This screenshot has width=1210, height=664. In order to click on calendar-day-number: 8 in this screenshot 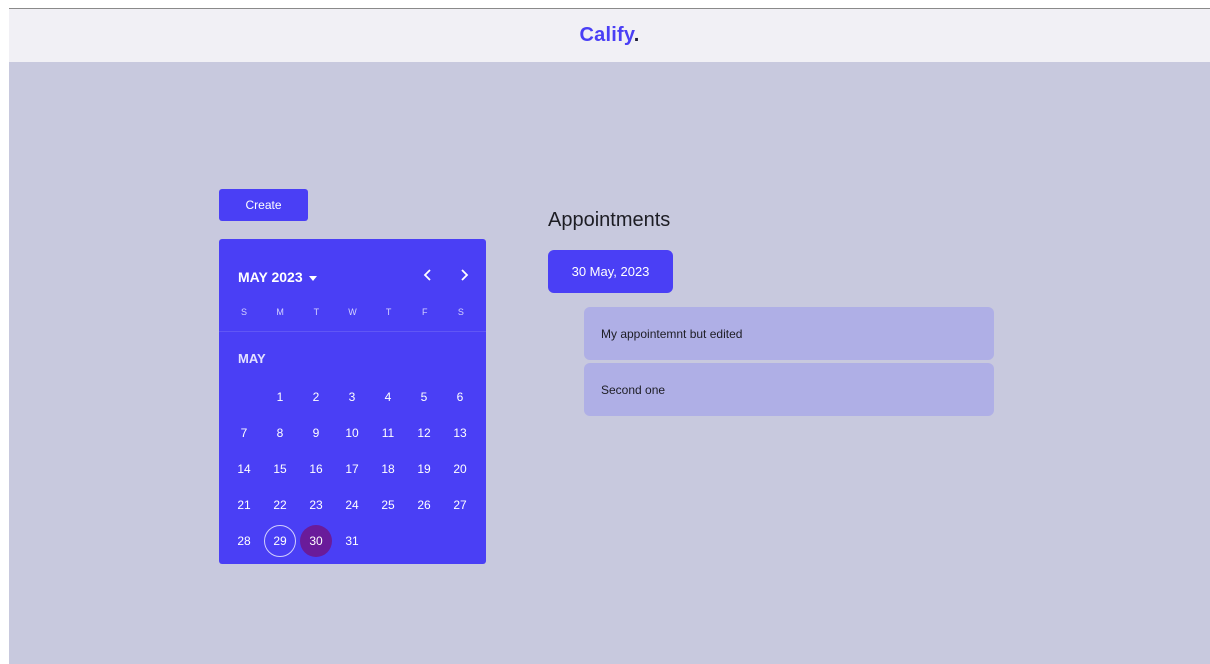, I will do `click(280, 433)`.